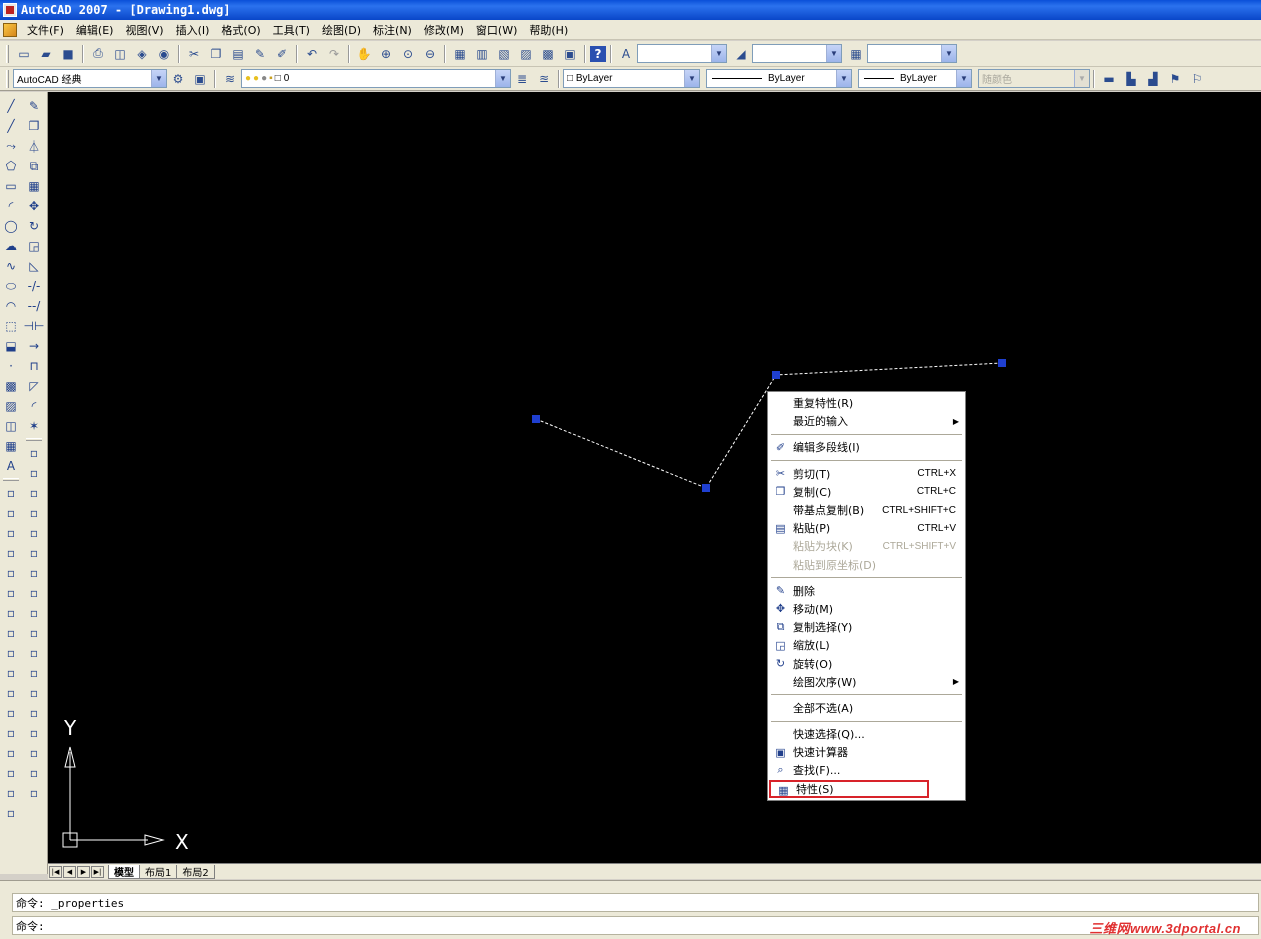 This screenshot has height=939, width=1261. Describe the element at coordinates (866, 492) in the screenshot. I see `context-menu-item: ❐ 复制(C) CTRL+C` at that location.